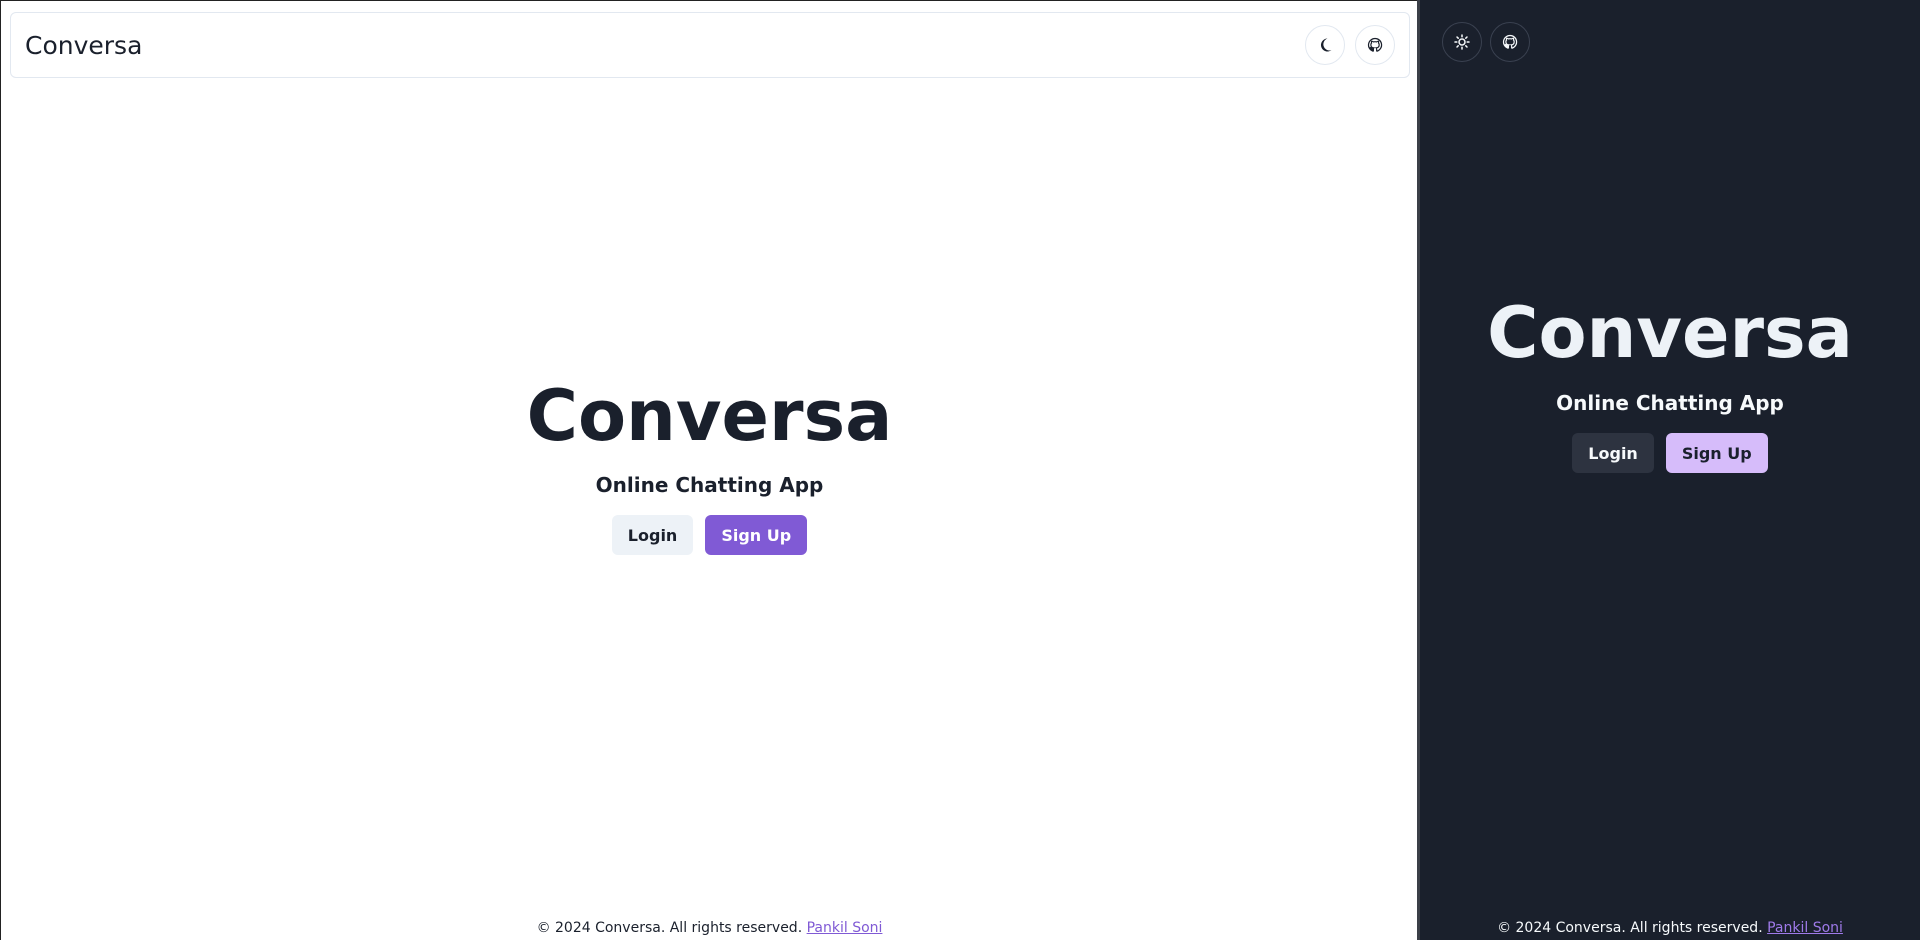  Describe the element at coordinates (710, 45) in the screenshot. I see `navbar: Conversa` at that location.